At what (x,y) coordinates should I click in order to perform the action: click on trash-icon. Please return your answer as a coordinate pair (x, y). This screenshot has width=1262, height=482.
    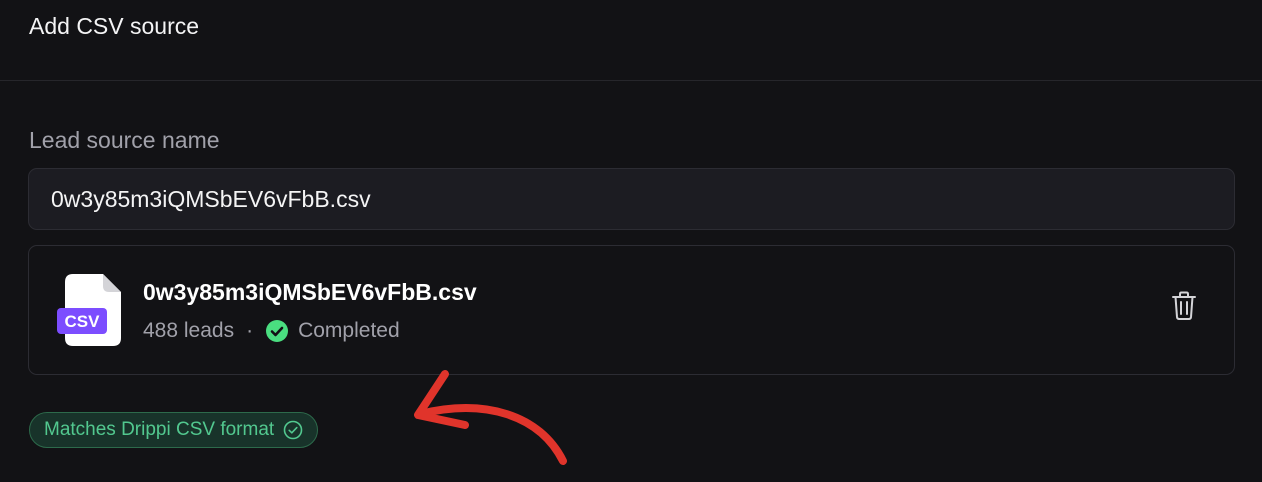
    Looking at the image, I should click on (1184, 305).